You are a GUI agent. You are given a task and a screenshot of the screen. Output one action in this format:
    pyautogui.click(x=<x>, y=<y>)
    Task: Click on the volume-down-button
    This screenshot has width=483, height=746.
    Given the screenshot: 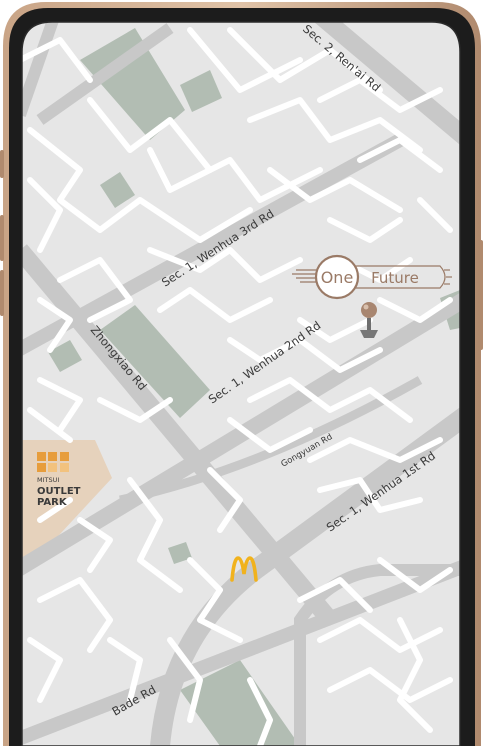 What is the action you would take?
    pyautogui.click(x=2, y=293)
    